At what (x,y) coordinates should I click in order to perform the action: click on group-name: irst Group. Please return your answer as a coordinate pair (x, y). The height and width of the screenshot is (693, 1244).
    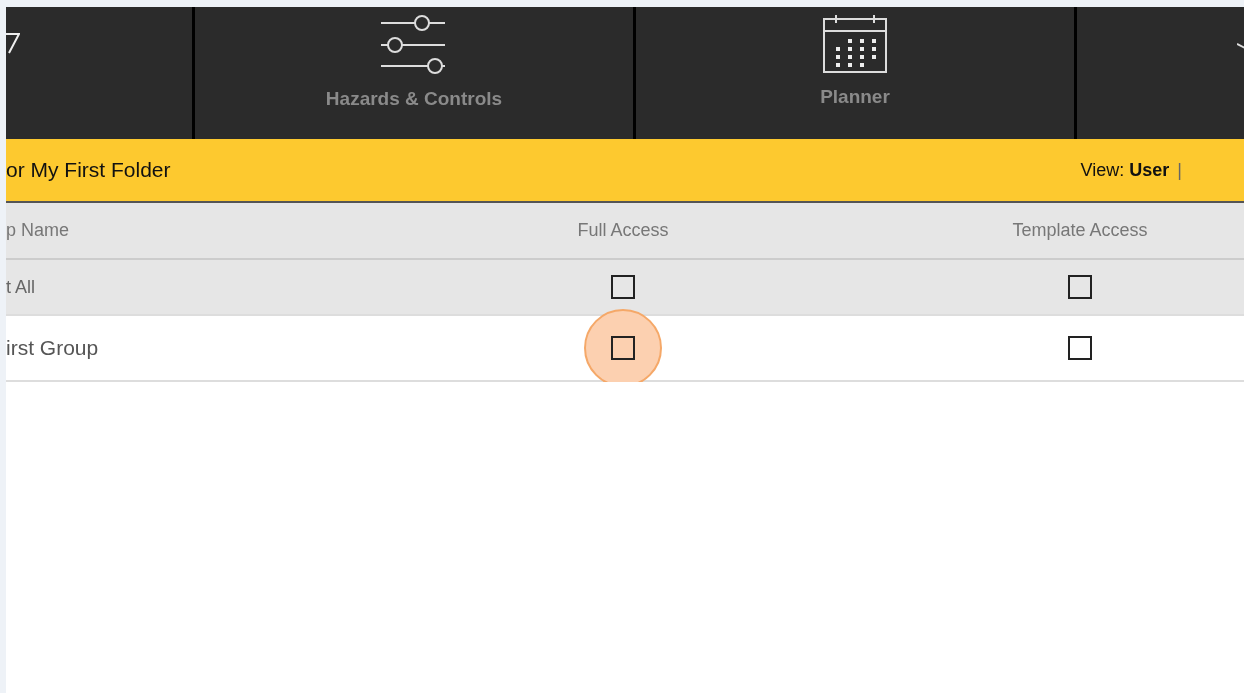
    Looking at the image, I should click on (52, 348).